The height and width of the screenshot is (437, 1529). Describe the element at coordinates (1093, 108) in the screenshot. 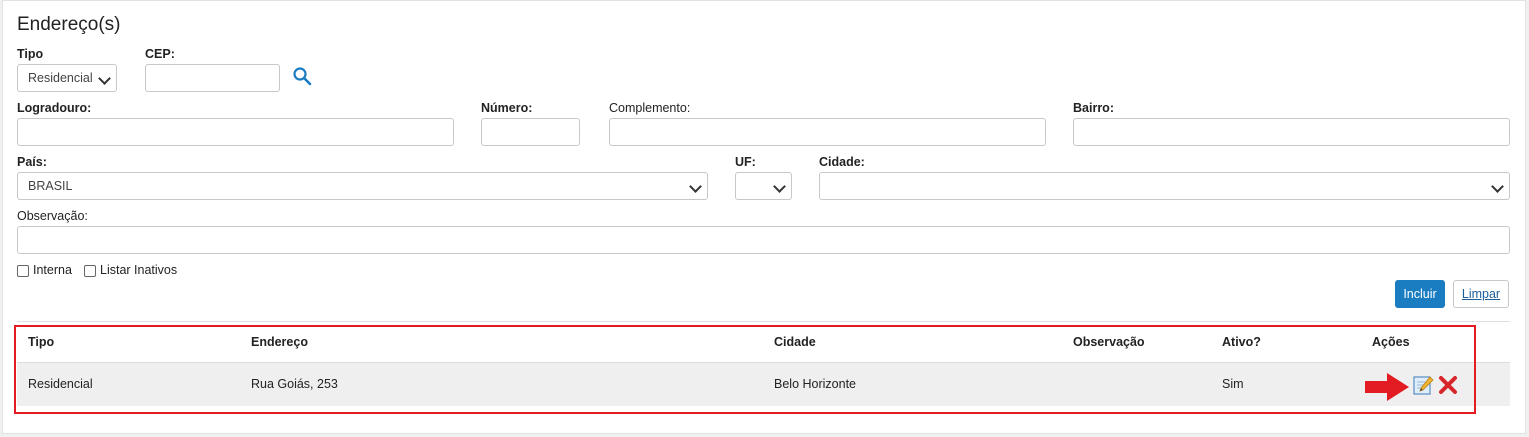

I see `bairro-label: Bairro:` at that location.